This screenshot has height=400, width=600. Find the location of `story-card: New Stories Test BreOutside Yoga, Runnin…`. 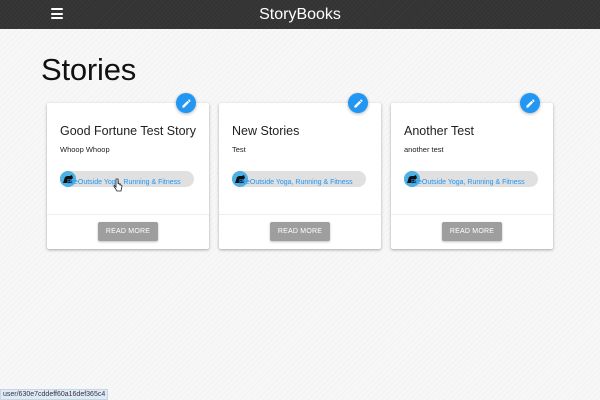

story-card: New Stories Test BreOutside Yoga, Runnin… is located at coordinates (300, 171).